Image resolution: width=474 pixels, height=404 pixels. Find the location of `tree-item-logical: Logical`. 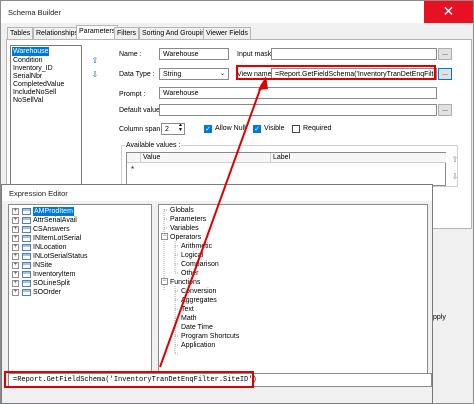

tree-item-logical: Logical is located at coordinates (192, 255).